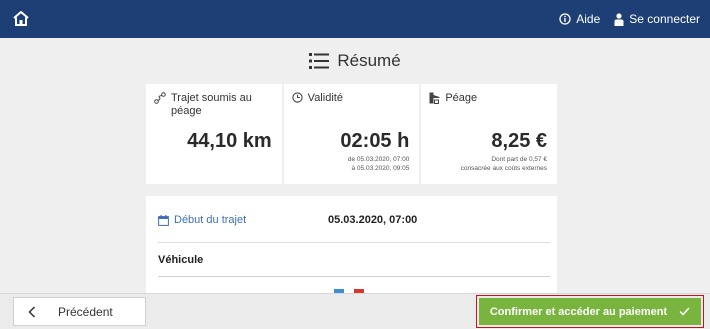  I want to click on toll-note-line1: Dont part de 0,57 €, so click(519, 159).